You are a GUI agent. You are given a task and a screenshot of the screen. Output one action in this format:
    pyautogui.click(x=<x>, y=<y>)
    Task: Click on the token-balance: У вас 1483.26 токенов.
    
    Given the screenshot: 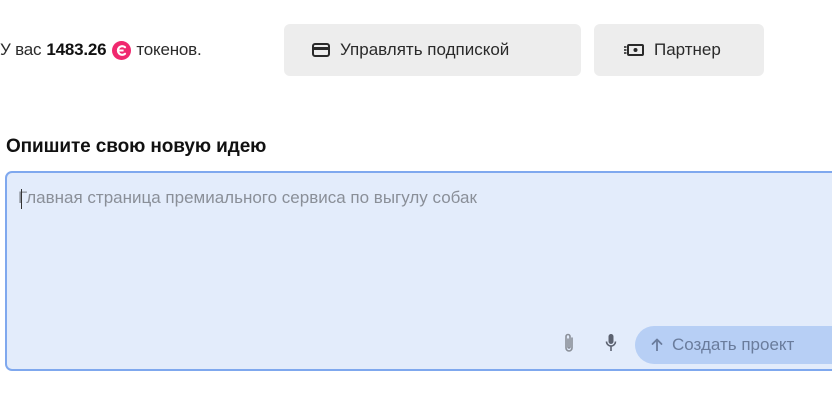 What is the action you would take?
    pyautogui.click(x=101, y=50)
    